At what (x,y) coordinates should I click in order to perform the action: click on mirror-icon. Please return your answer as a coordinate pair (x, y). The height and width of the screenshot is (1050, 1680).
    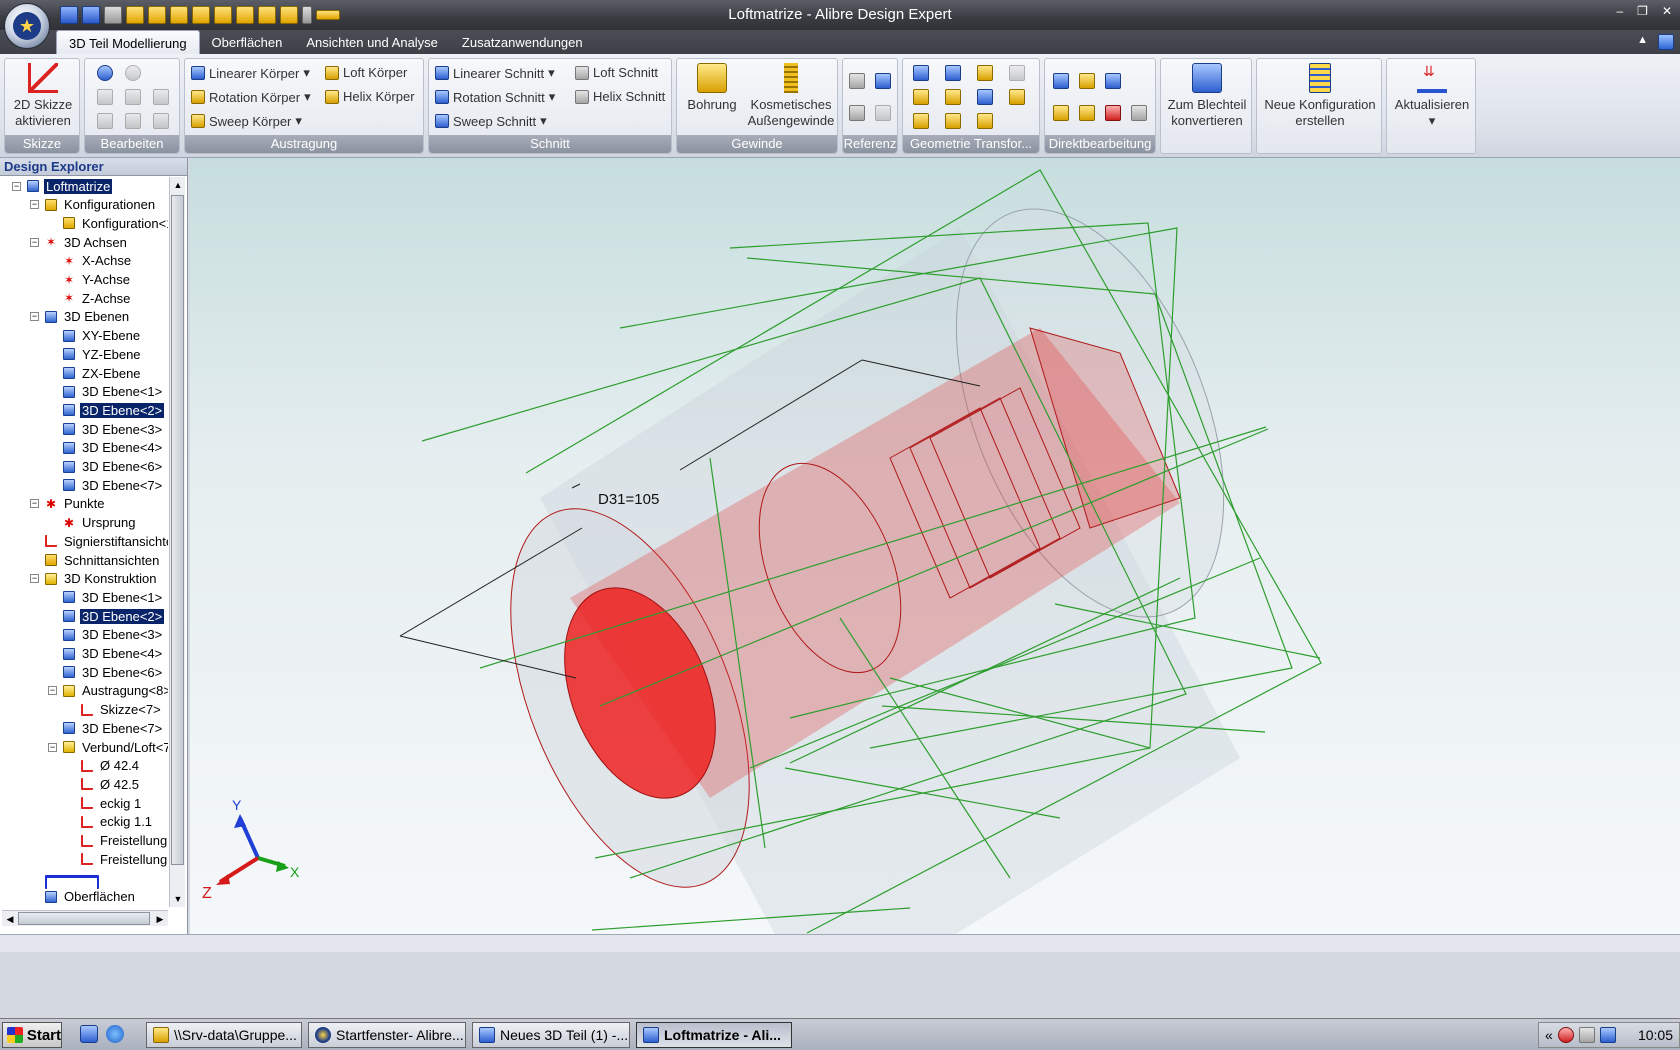
    Looking at the image, I should click on (985, 73).